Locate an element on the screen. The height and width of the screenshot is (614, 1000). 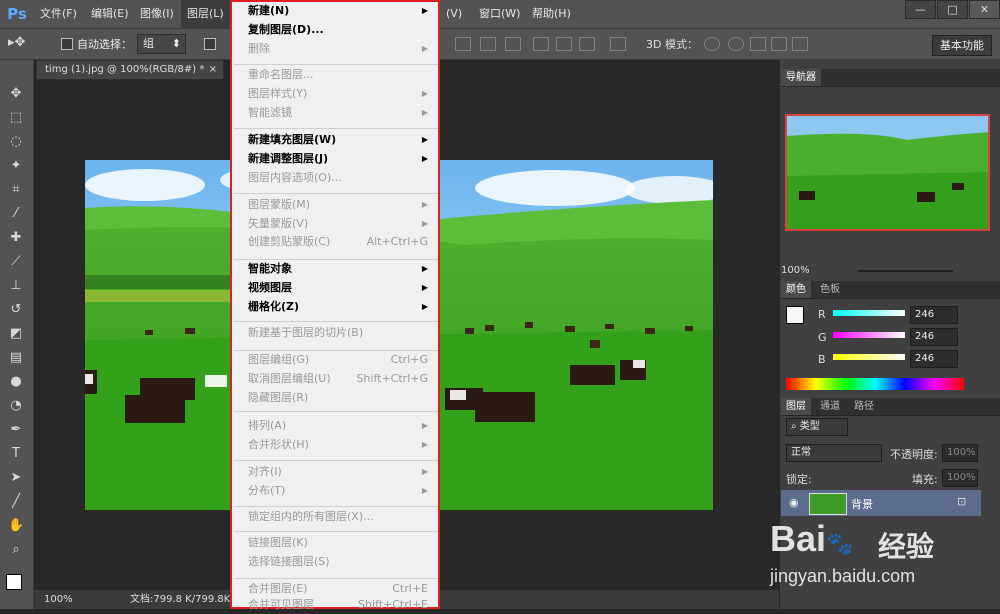
align-vcenter-icon is located at coordinates (488, 44).